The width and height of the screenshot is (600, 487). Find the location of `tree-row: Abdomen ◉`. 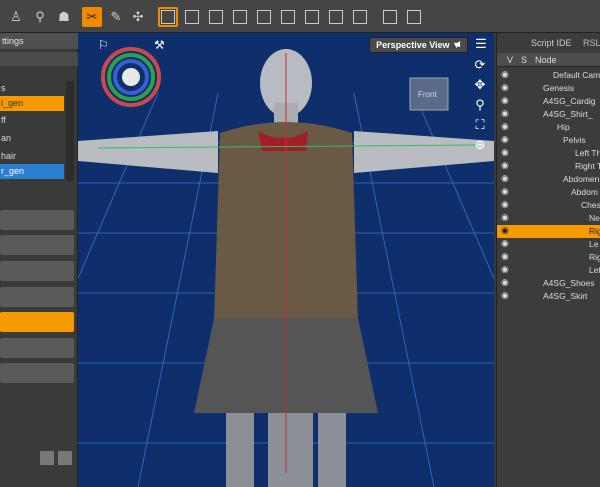

tree-row: Abdomen ◉ is located at coordinates (548, 179).